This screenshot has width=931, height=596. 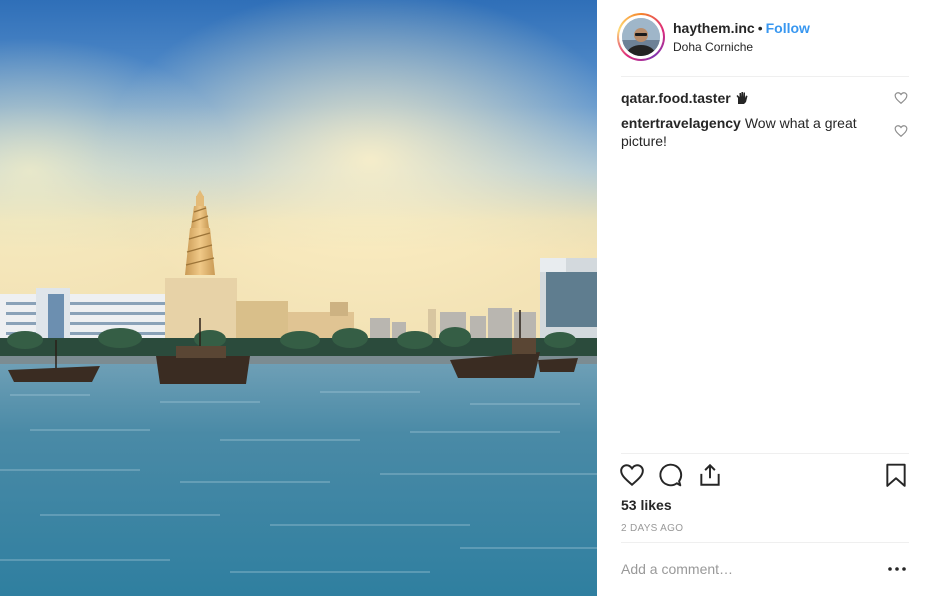 What do you see at coordinates (897, 476) in the screenshot?
I see `bookmark-icon` at bounding box center [897, 476].